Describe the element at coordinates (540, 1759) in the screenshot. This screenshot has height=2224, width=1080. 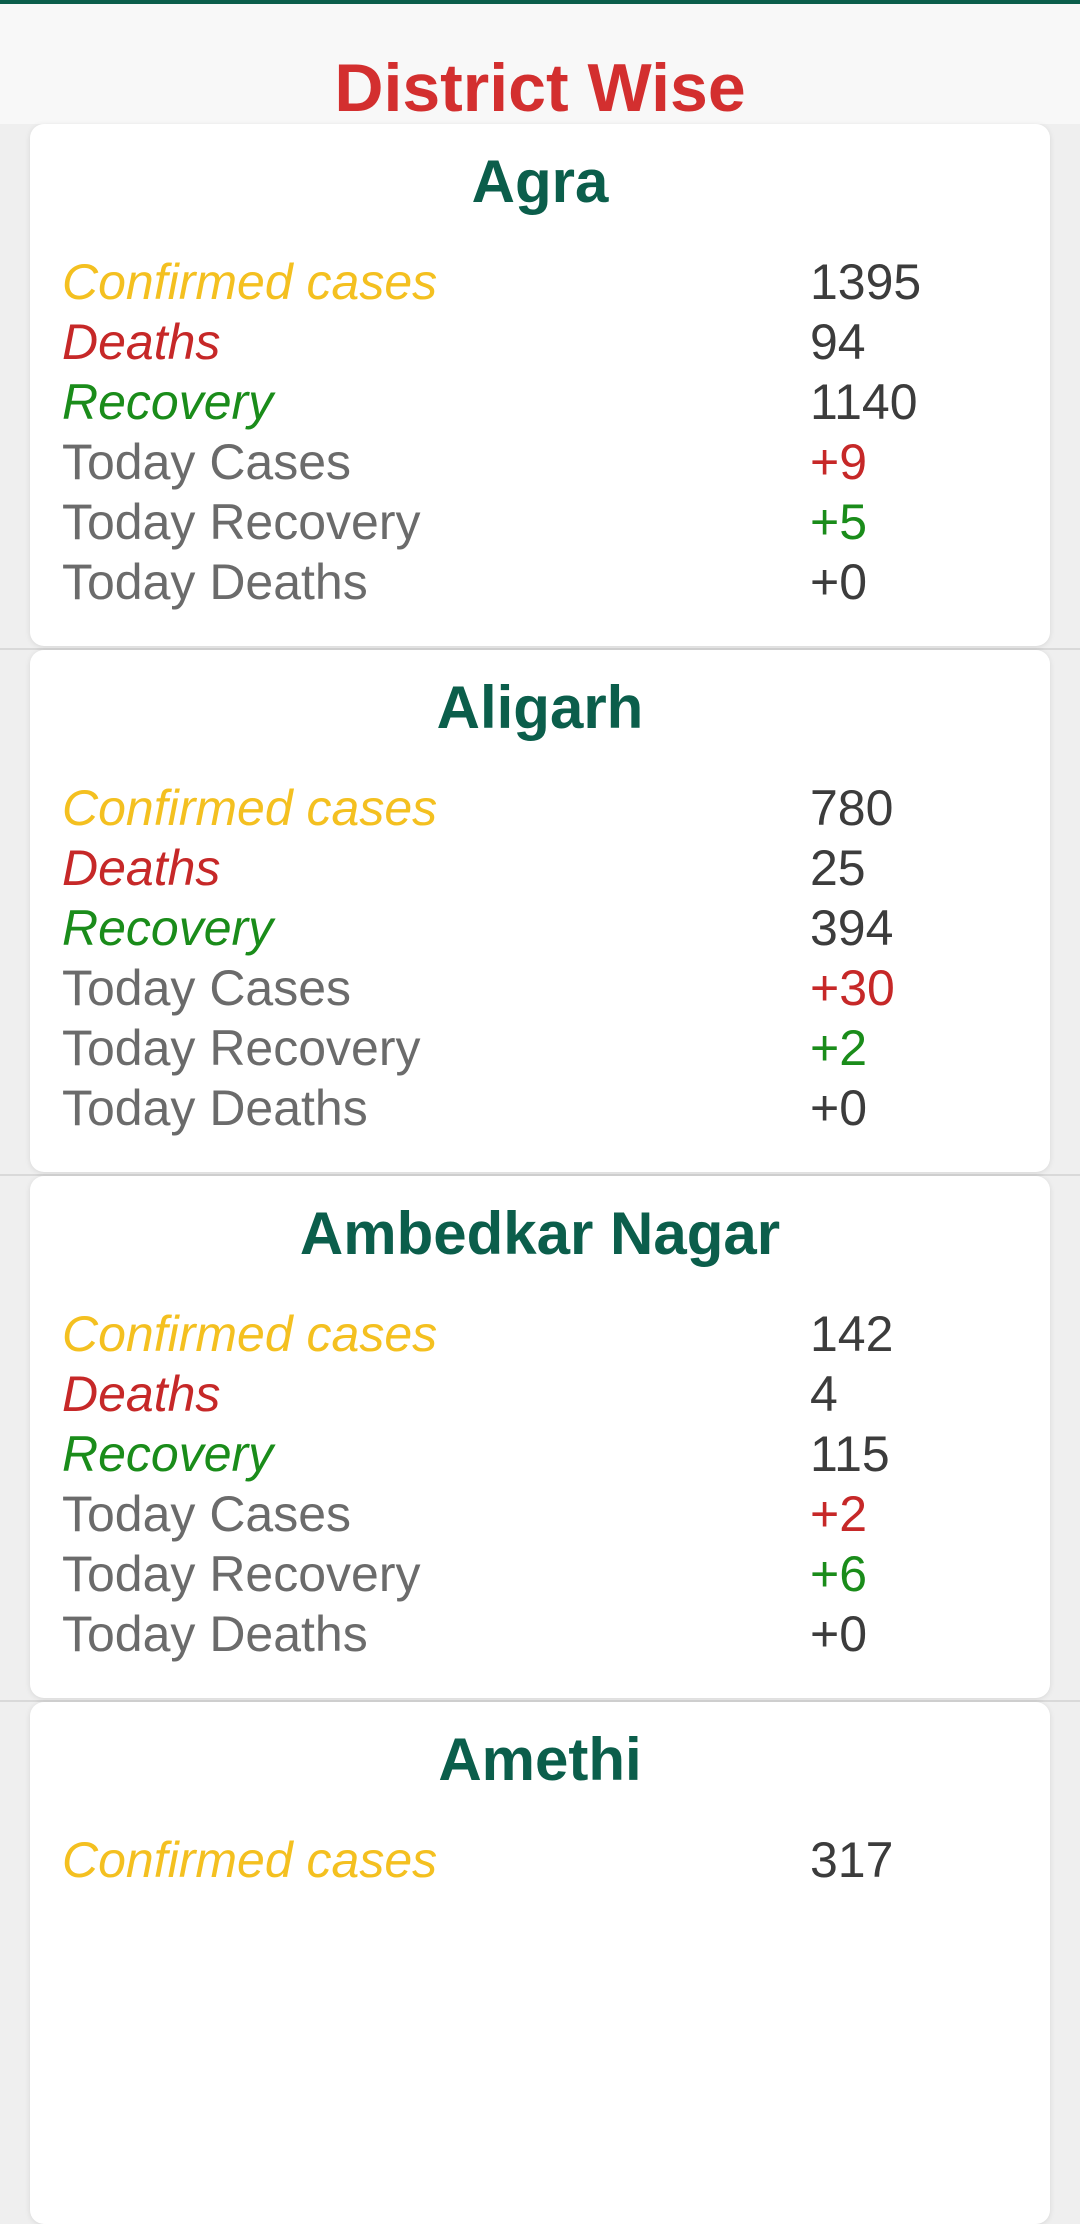
I see `district-name: Amethi` at that location.